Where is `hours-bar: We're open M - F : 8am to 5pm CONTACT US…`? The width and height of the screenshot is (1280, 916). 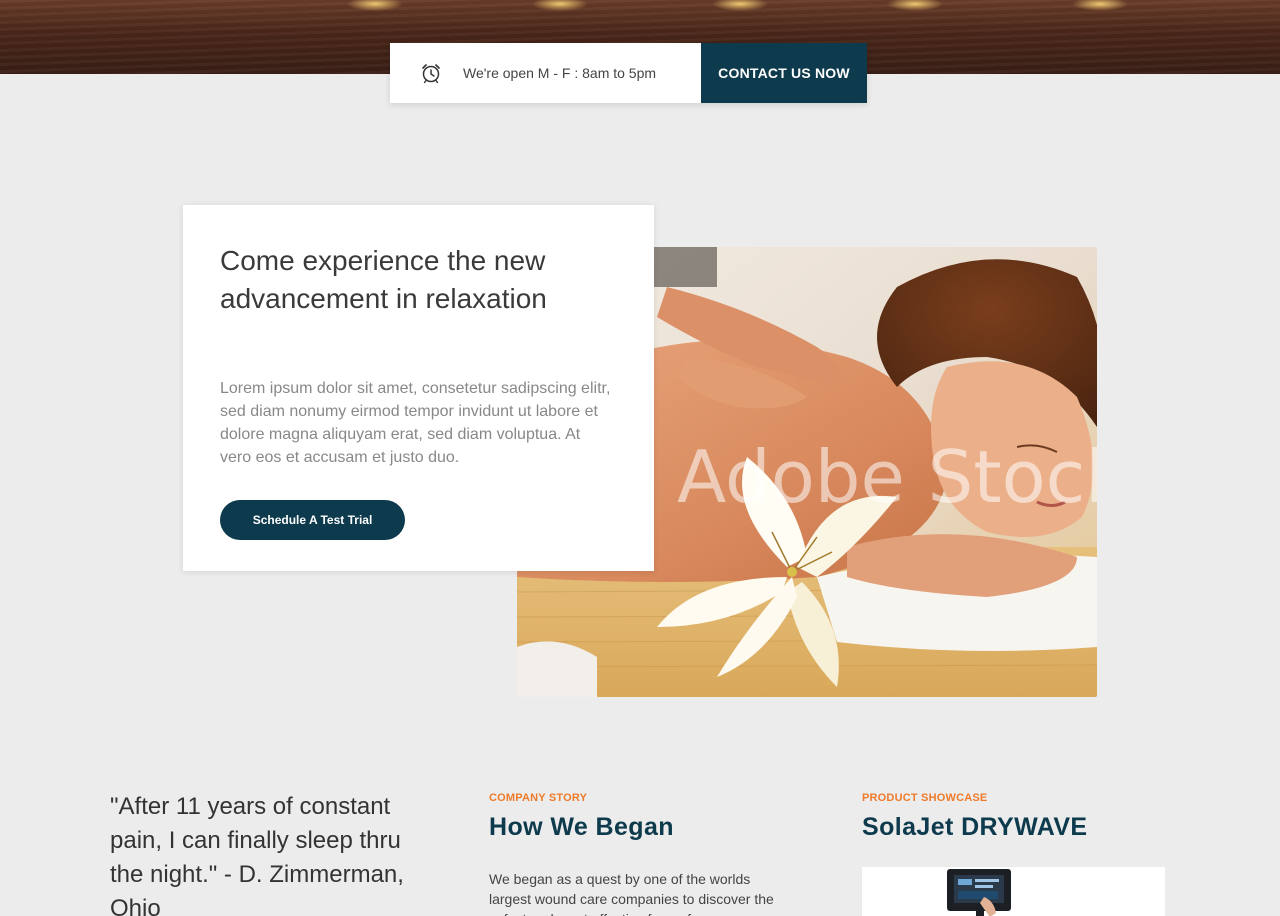 hours-bar: We're open M - F : 8am to 5pm CONTACT US… is located at coordinates (628, 73).